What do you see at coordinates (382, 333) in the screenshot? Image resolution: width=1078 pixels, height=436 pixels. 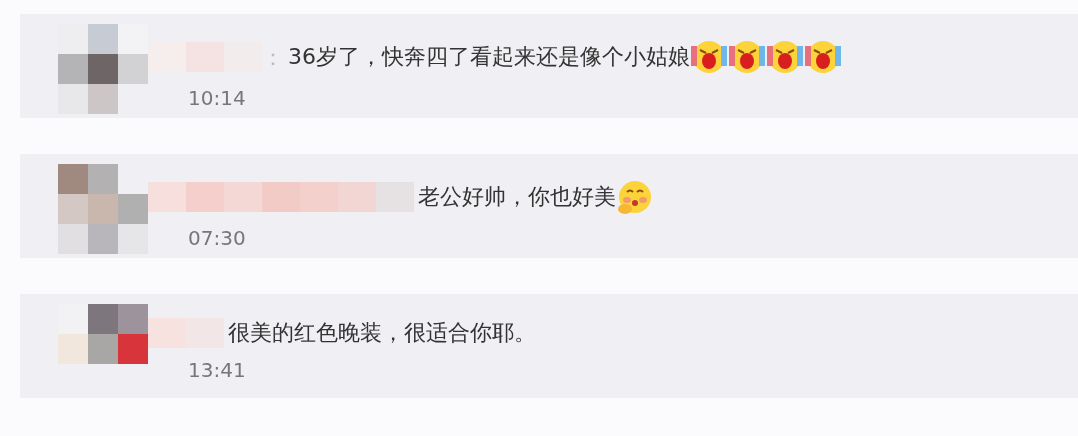 I see `comment-text: 很美的红色晚装，很适合你耶。` at bounding box center [382, 333].